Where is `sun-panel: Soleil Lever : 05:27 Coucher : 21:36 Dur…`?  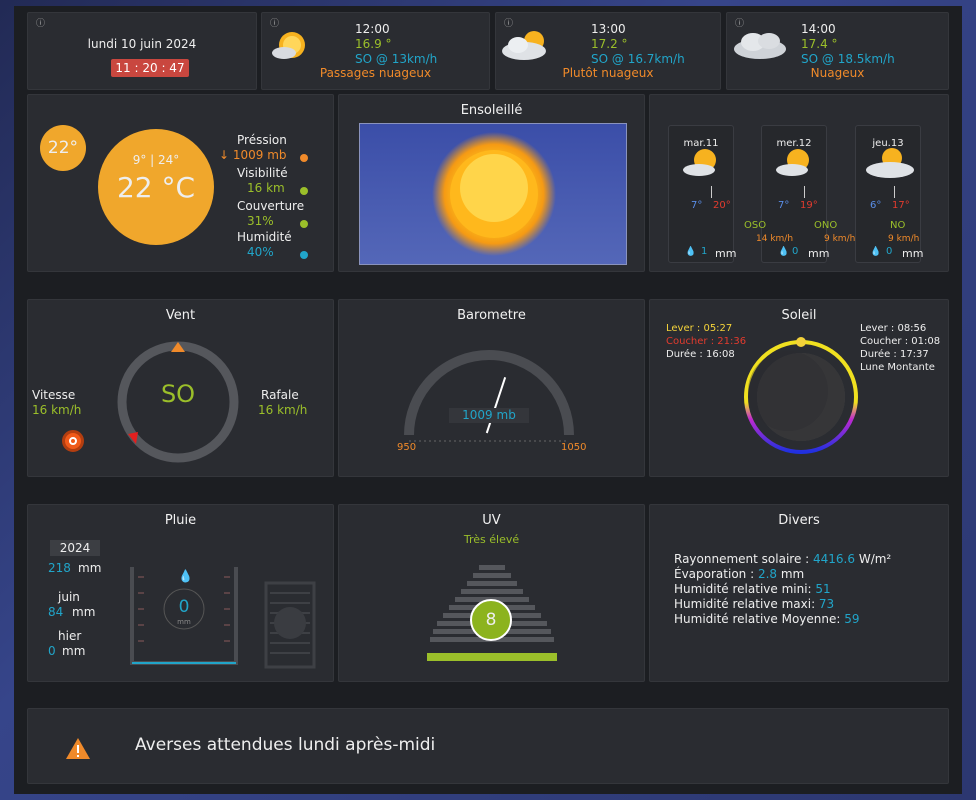
sun-panel: Soleil Lever : 05:27 Coucher : 21:36 Dur… is located at coordinates (799, 388).